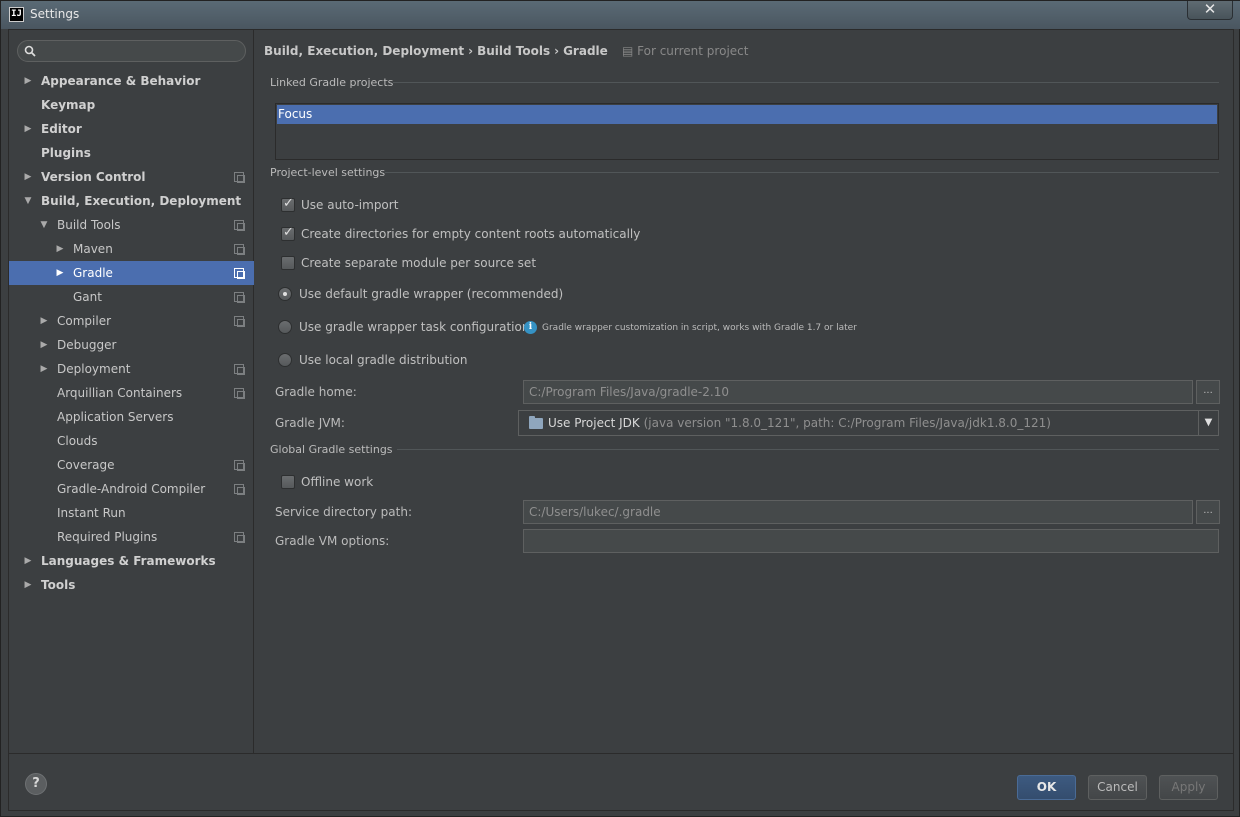  Describe the element at coordinates (310, 423) in the screenshot. I see `gradle-jvm-label: Gradle JVM:` at that location.